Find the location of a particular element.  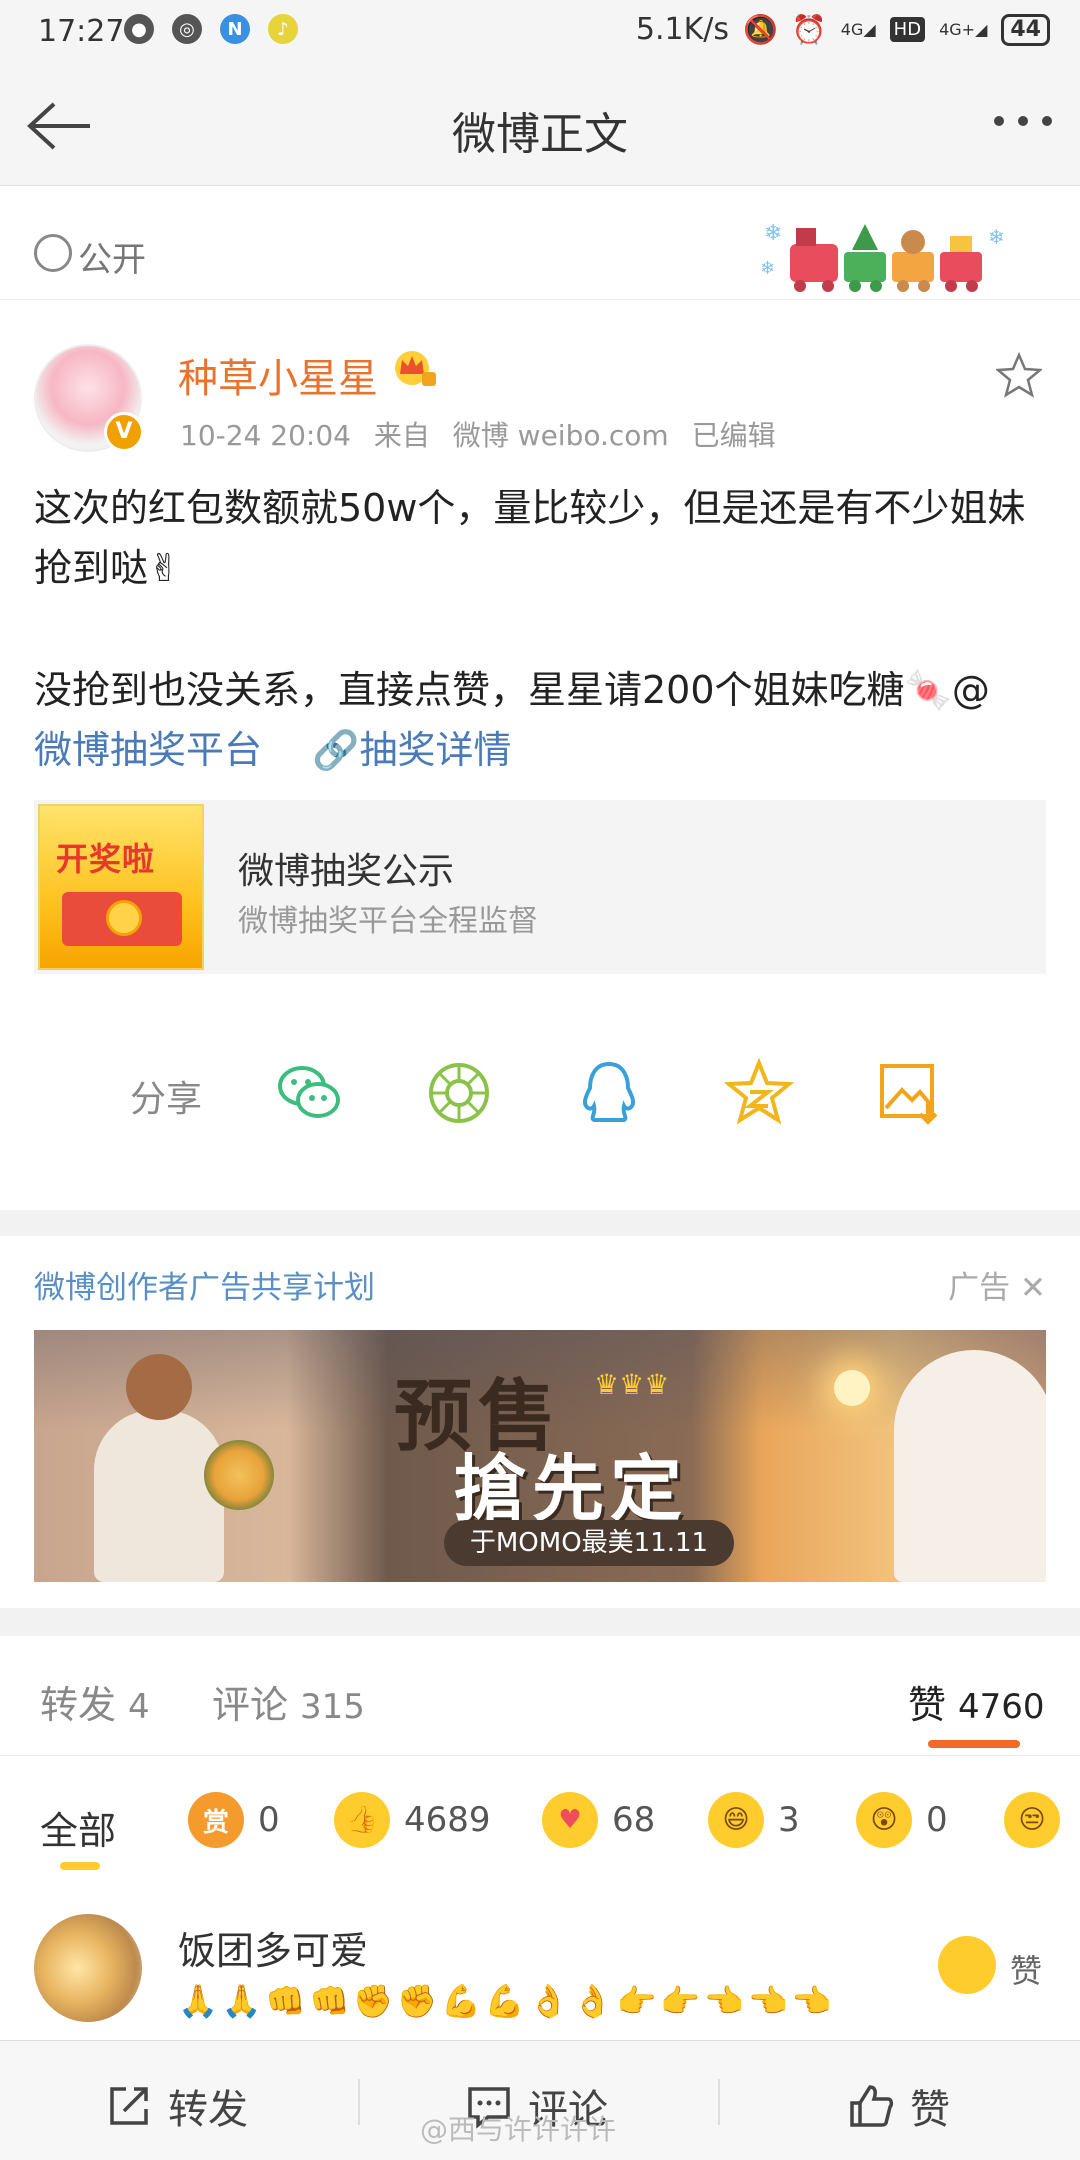

more-options-icon is located at coordinates (1023, 121).